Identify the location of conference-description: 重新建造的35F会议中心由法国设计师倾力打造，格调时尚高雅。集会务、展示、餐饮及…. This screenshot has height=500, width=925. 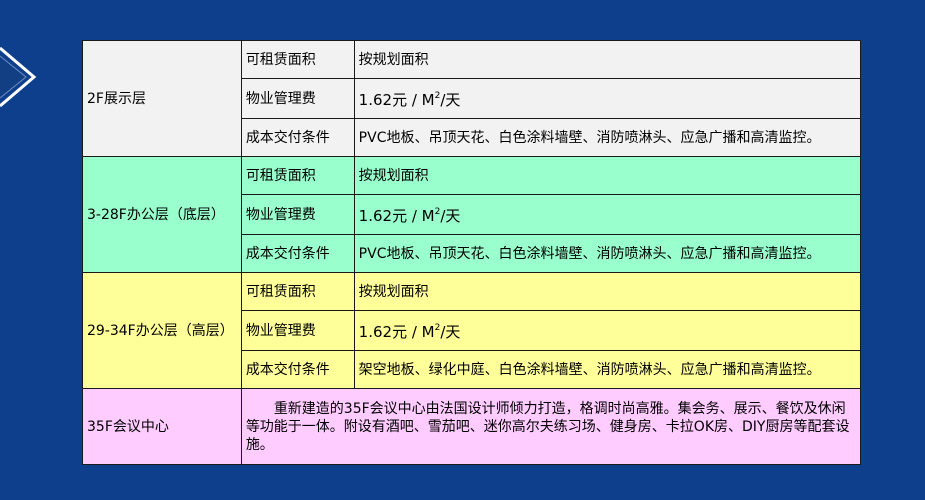
(551, 426).